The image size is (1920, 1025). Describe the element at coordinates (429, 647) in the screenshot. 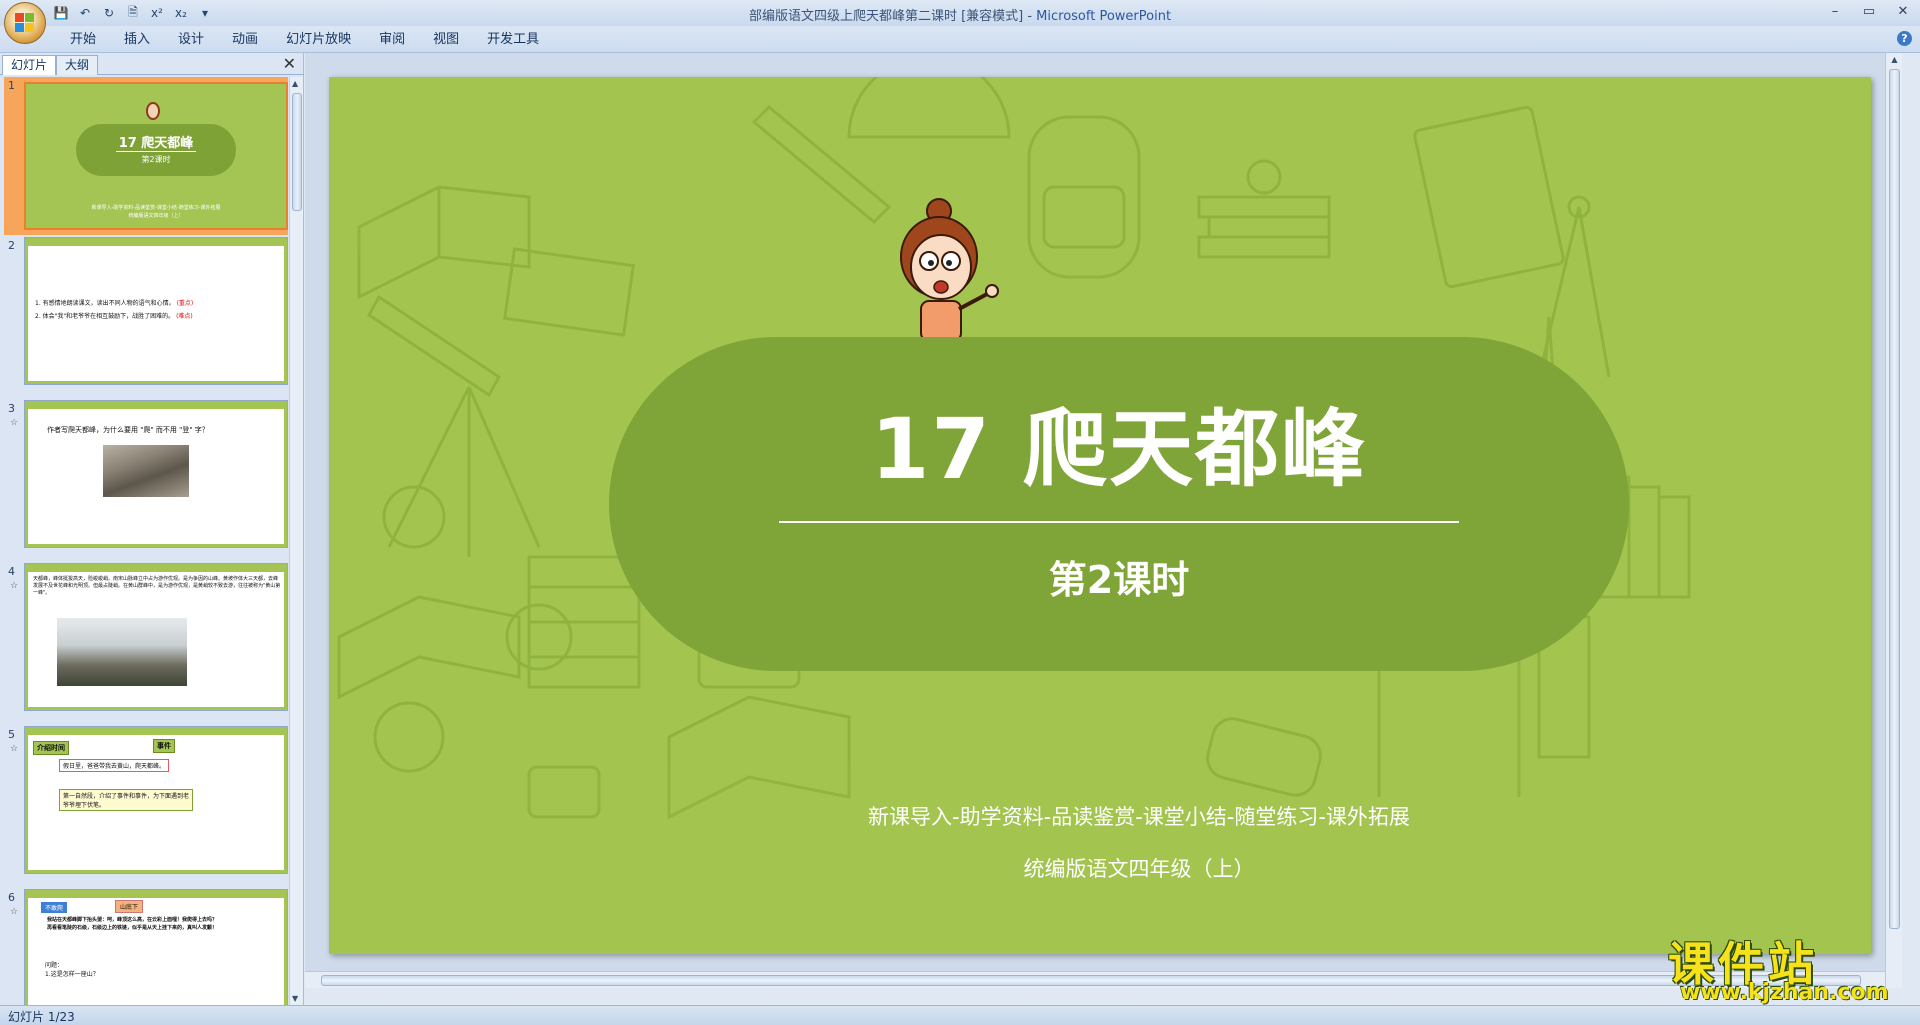

I see `open-book-lower-doodle` at that location.